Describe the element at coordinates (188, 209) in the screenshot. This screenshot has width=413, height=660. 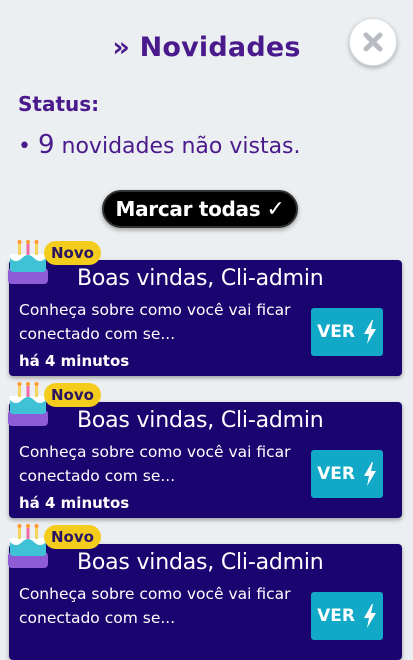
I see `mark-all-label: Marcar todas` at that location.